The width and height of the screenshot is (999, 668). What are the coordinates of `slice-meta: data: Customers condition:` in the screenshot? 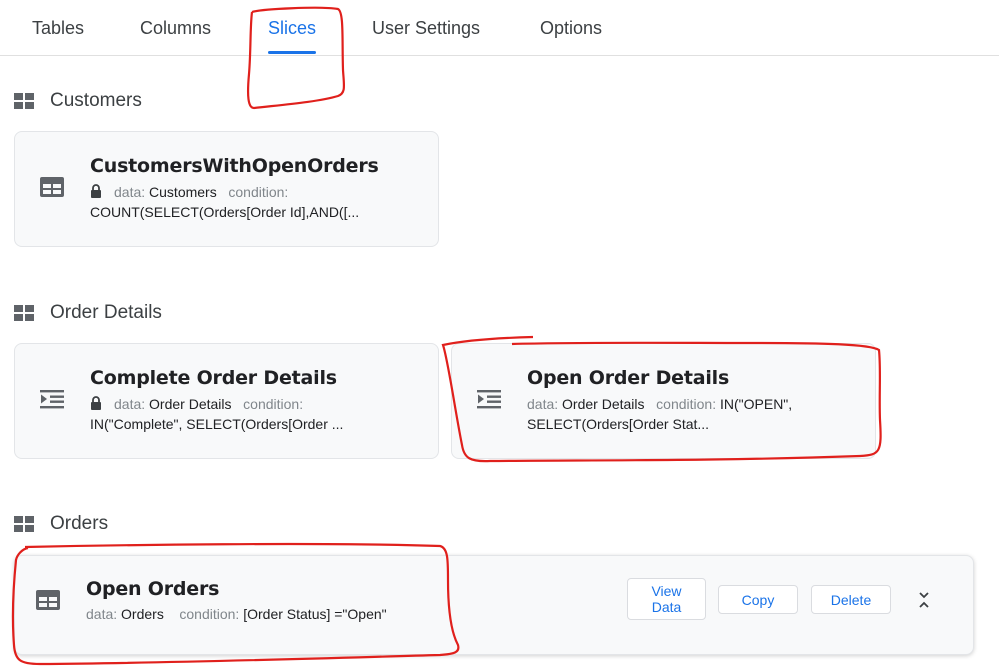 It's located at (189, 192).